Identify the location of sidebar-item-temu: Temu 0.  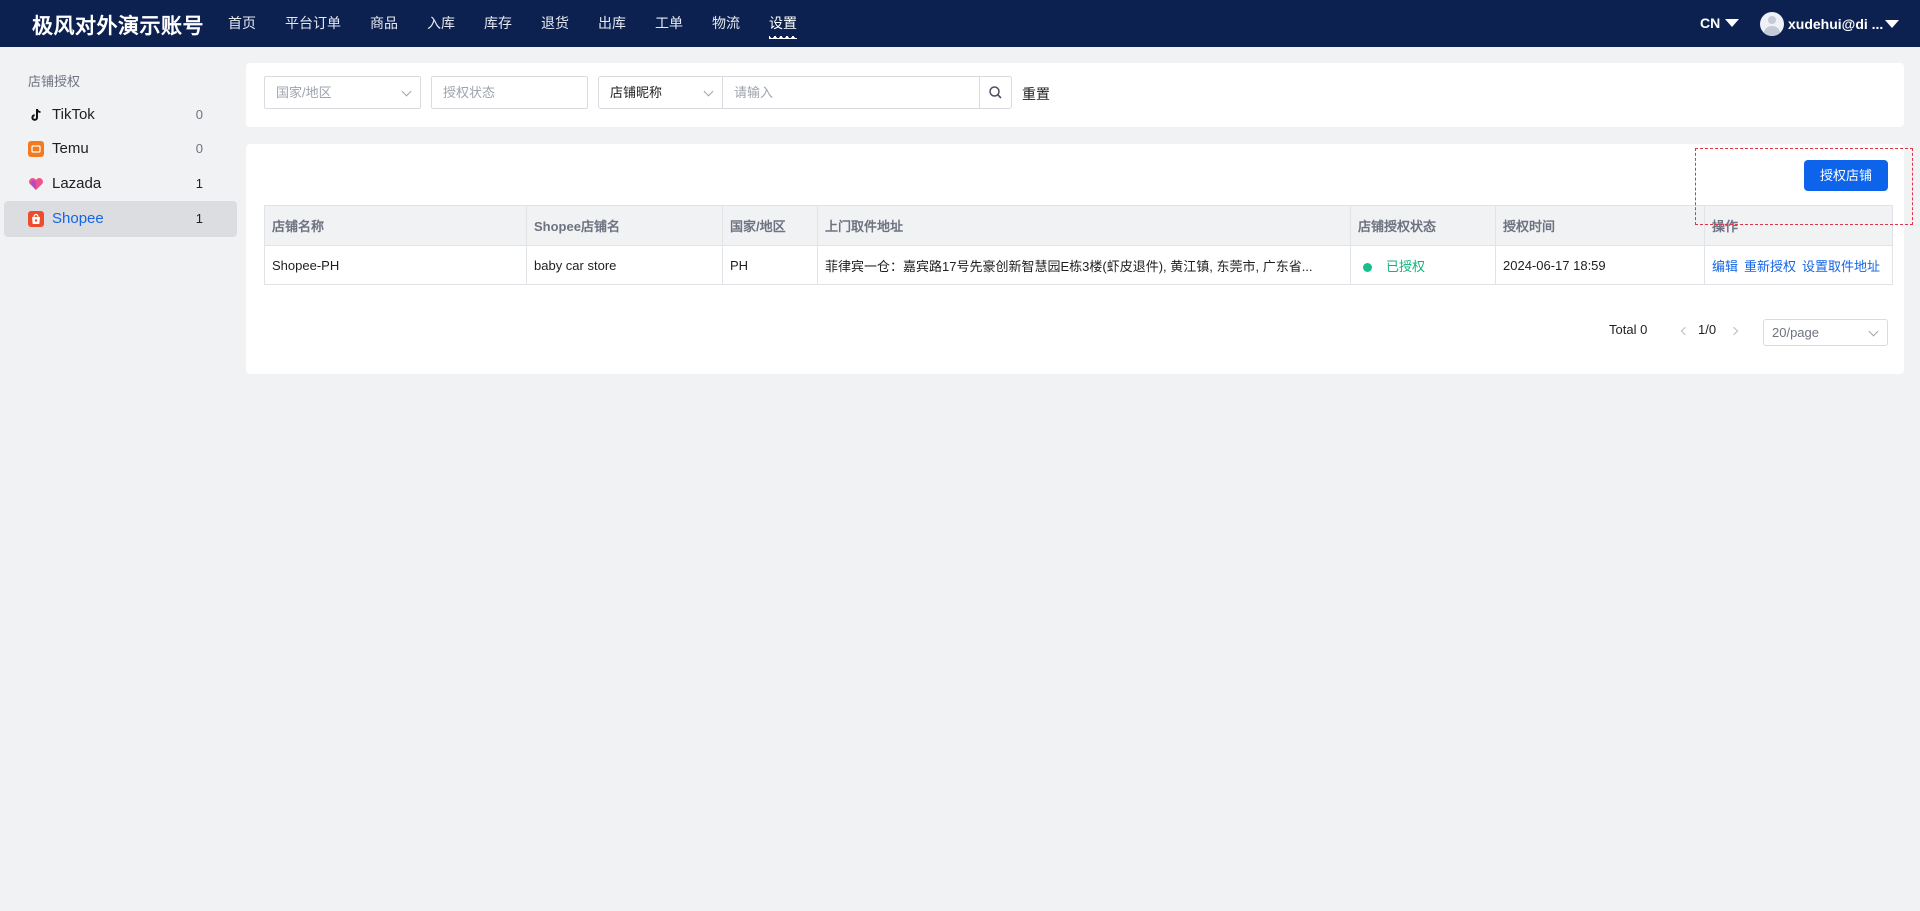
(120, 149).